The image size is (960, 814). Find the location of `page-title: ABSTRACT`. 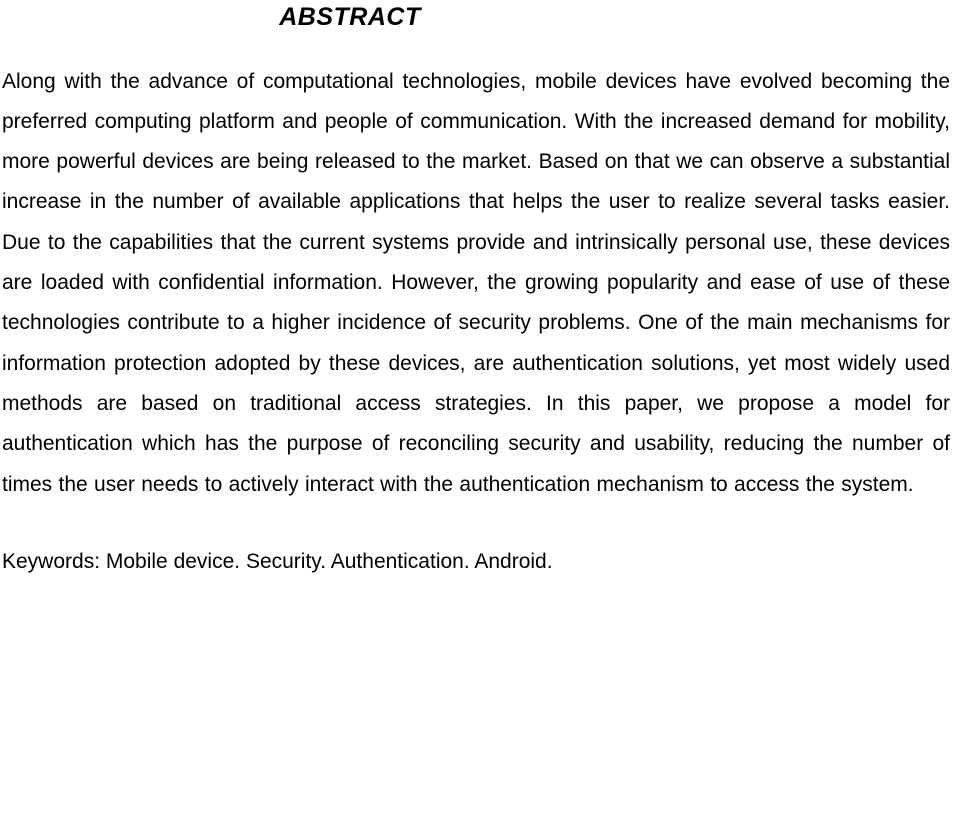

page-title: ABSTRACT is located at coordinates (350, 17).